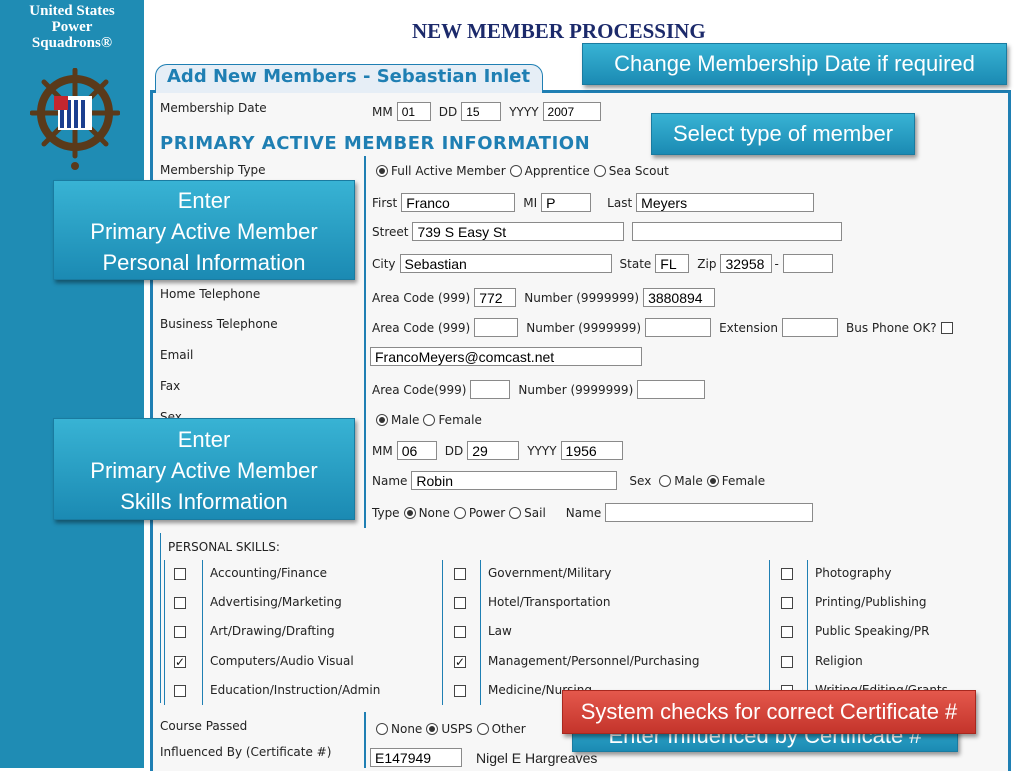 Image resolution: width=1024 pixels, height=771 pixels. I want to click on skill-label: Art/Drawing/Drafting, so click(272, 631).